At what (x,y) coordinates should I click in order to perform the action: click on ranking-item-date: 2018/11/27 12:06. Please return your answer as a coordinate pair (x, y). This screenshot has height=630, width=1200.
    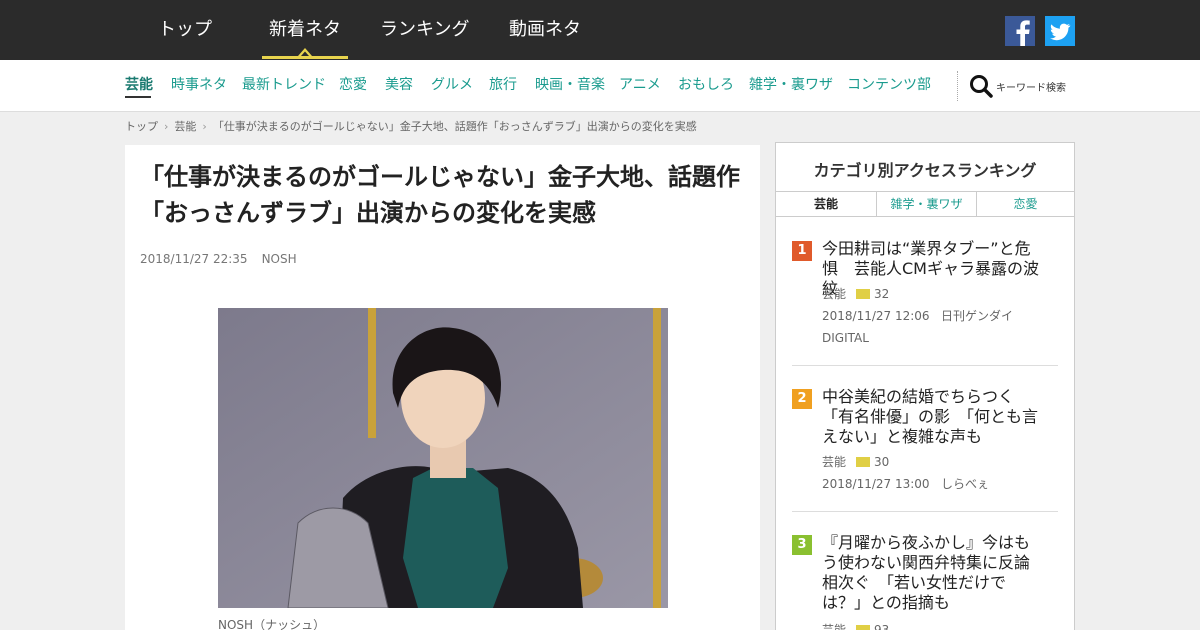
    Looking at the image, I should click on (876, 316).